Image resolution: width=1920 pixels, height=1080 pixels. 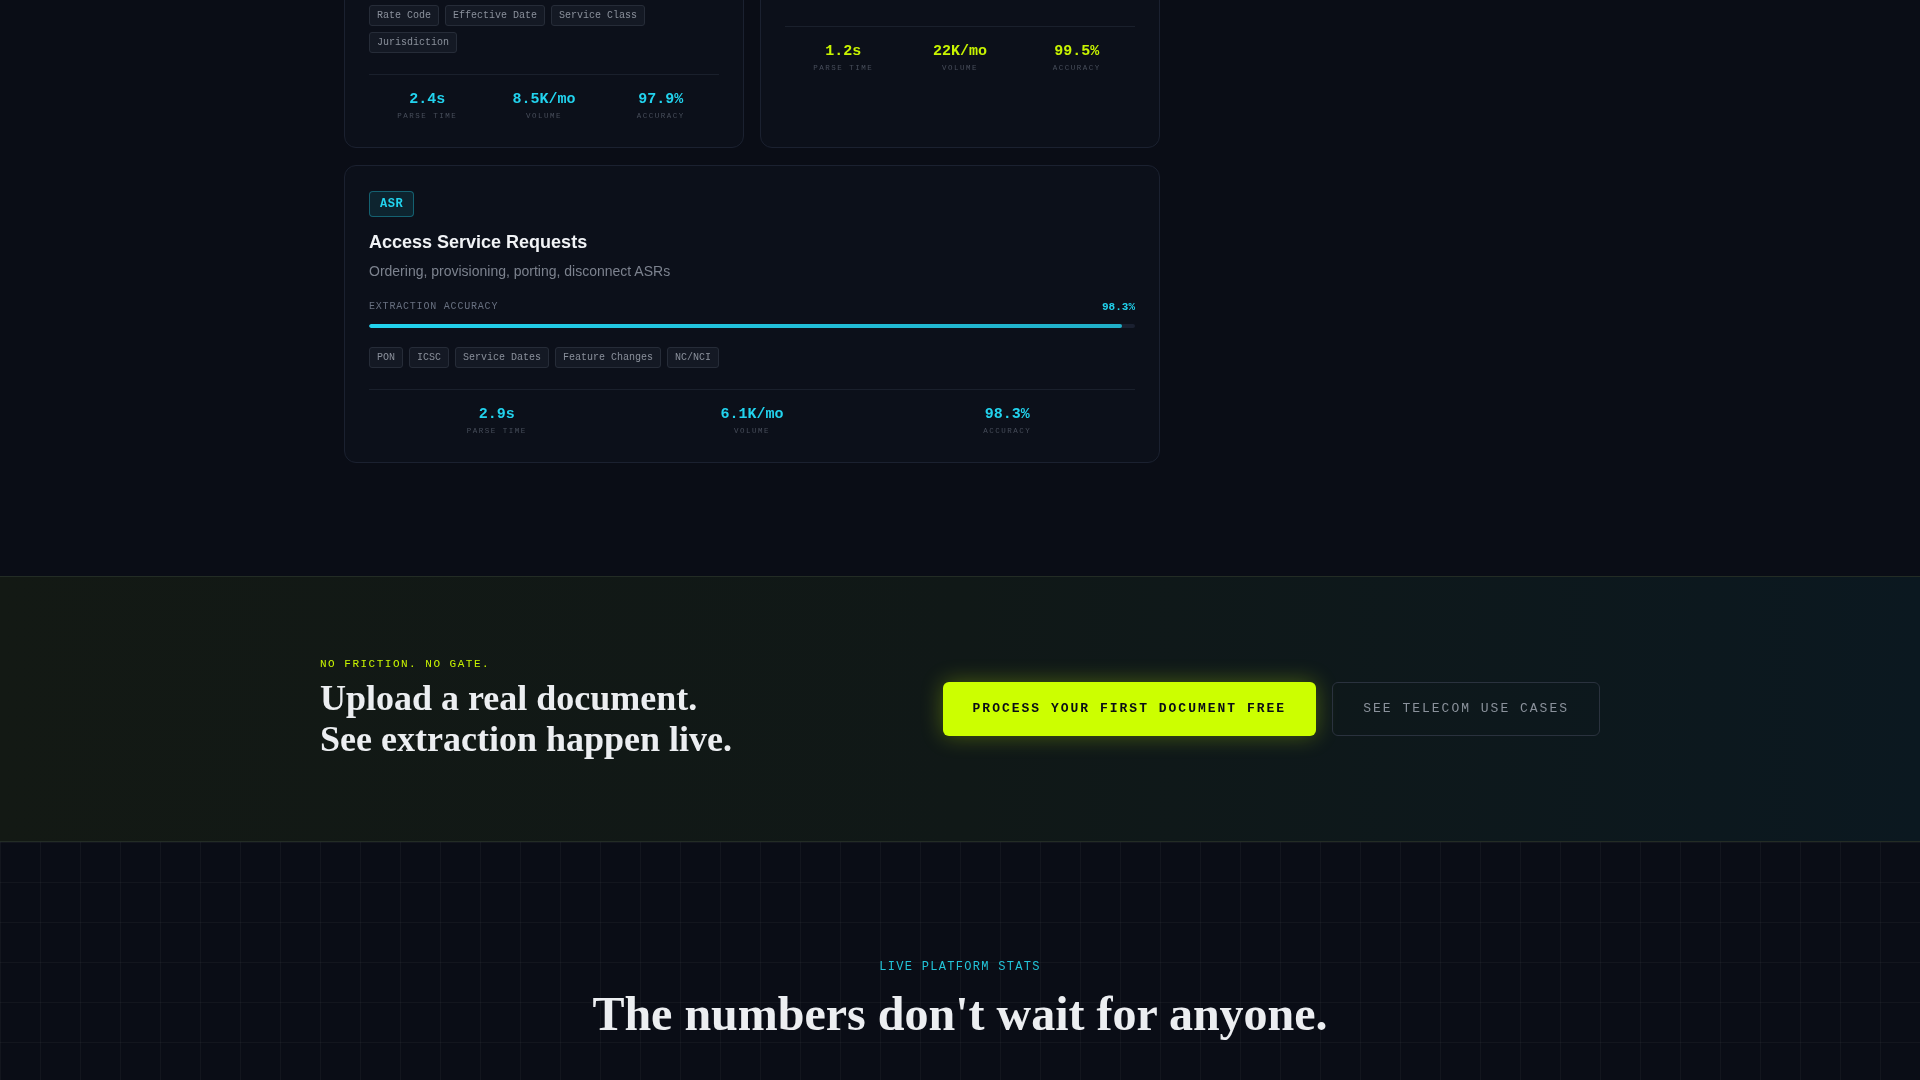 I want to click on cta-button: SEE TELECOM USE CASES, so click(x=1466, y=709).